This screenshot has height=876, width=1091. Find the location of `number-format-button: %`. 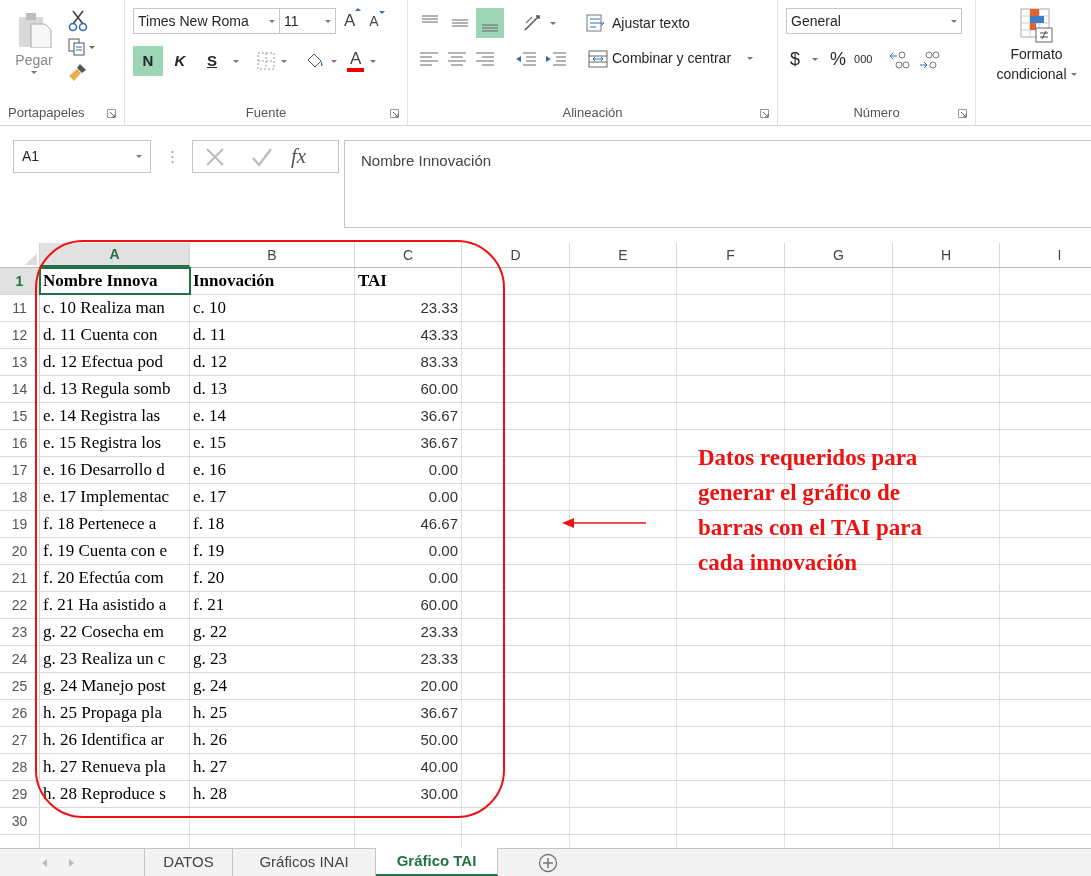

number-format-button: % is located at coordinates (838, 59).